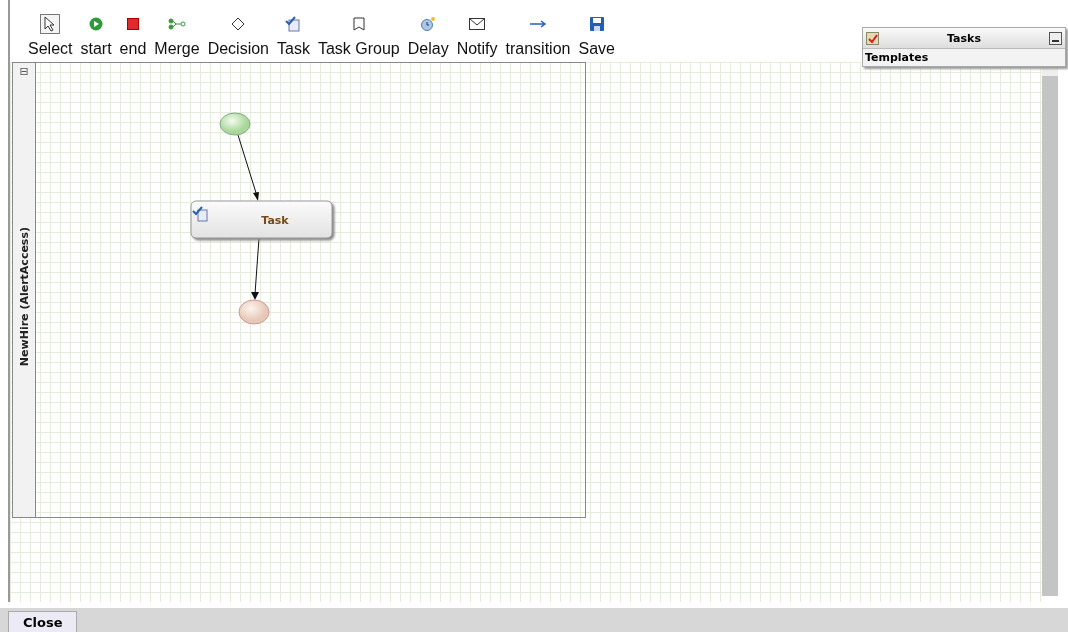 The height and width of the screenshot is (632, 1068). Describe the element at coordinates (872, 38) in the screenshot. I see `clipboard-icon` at that location.